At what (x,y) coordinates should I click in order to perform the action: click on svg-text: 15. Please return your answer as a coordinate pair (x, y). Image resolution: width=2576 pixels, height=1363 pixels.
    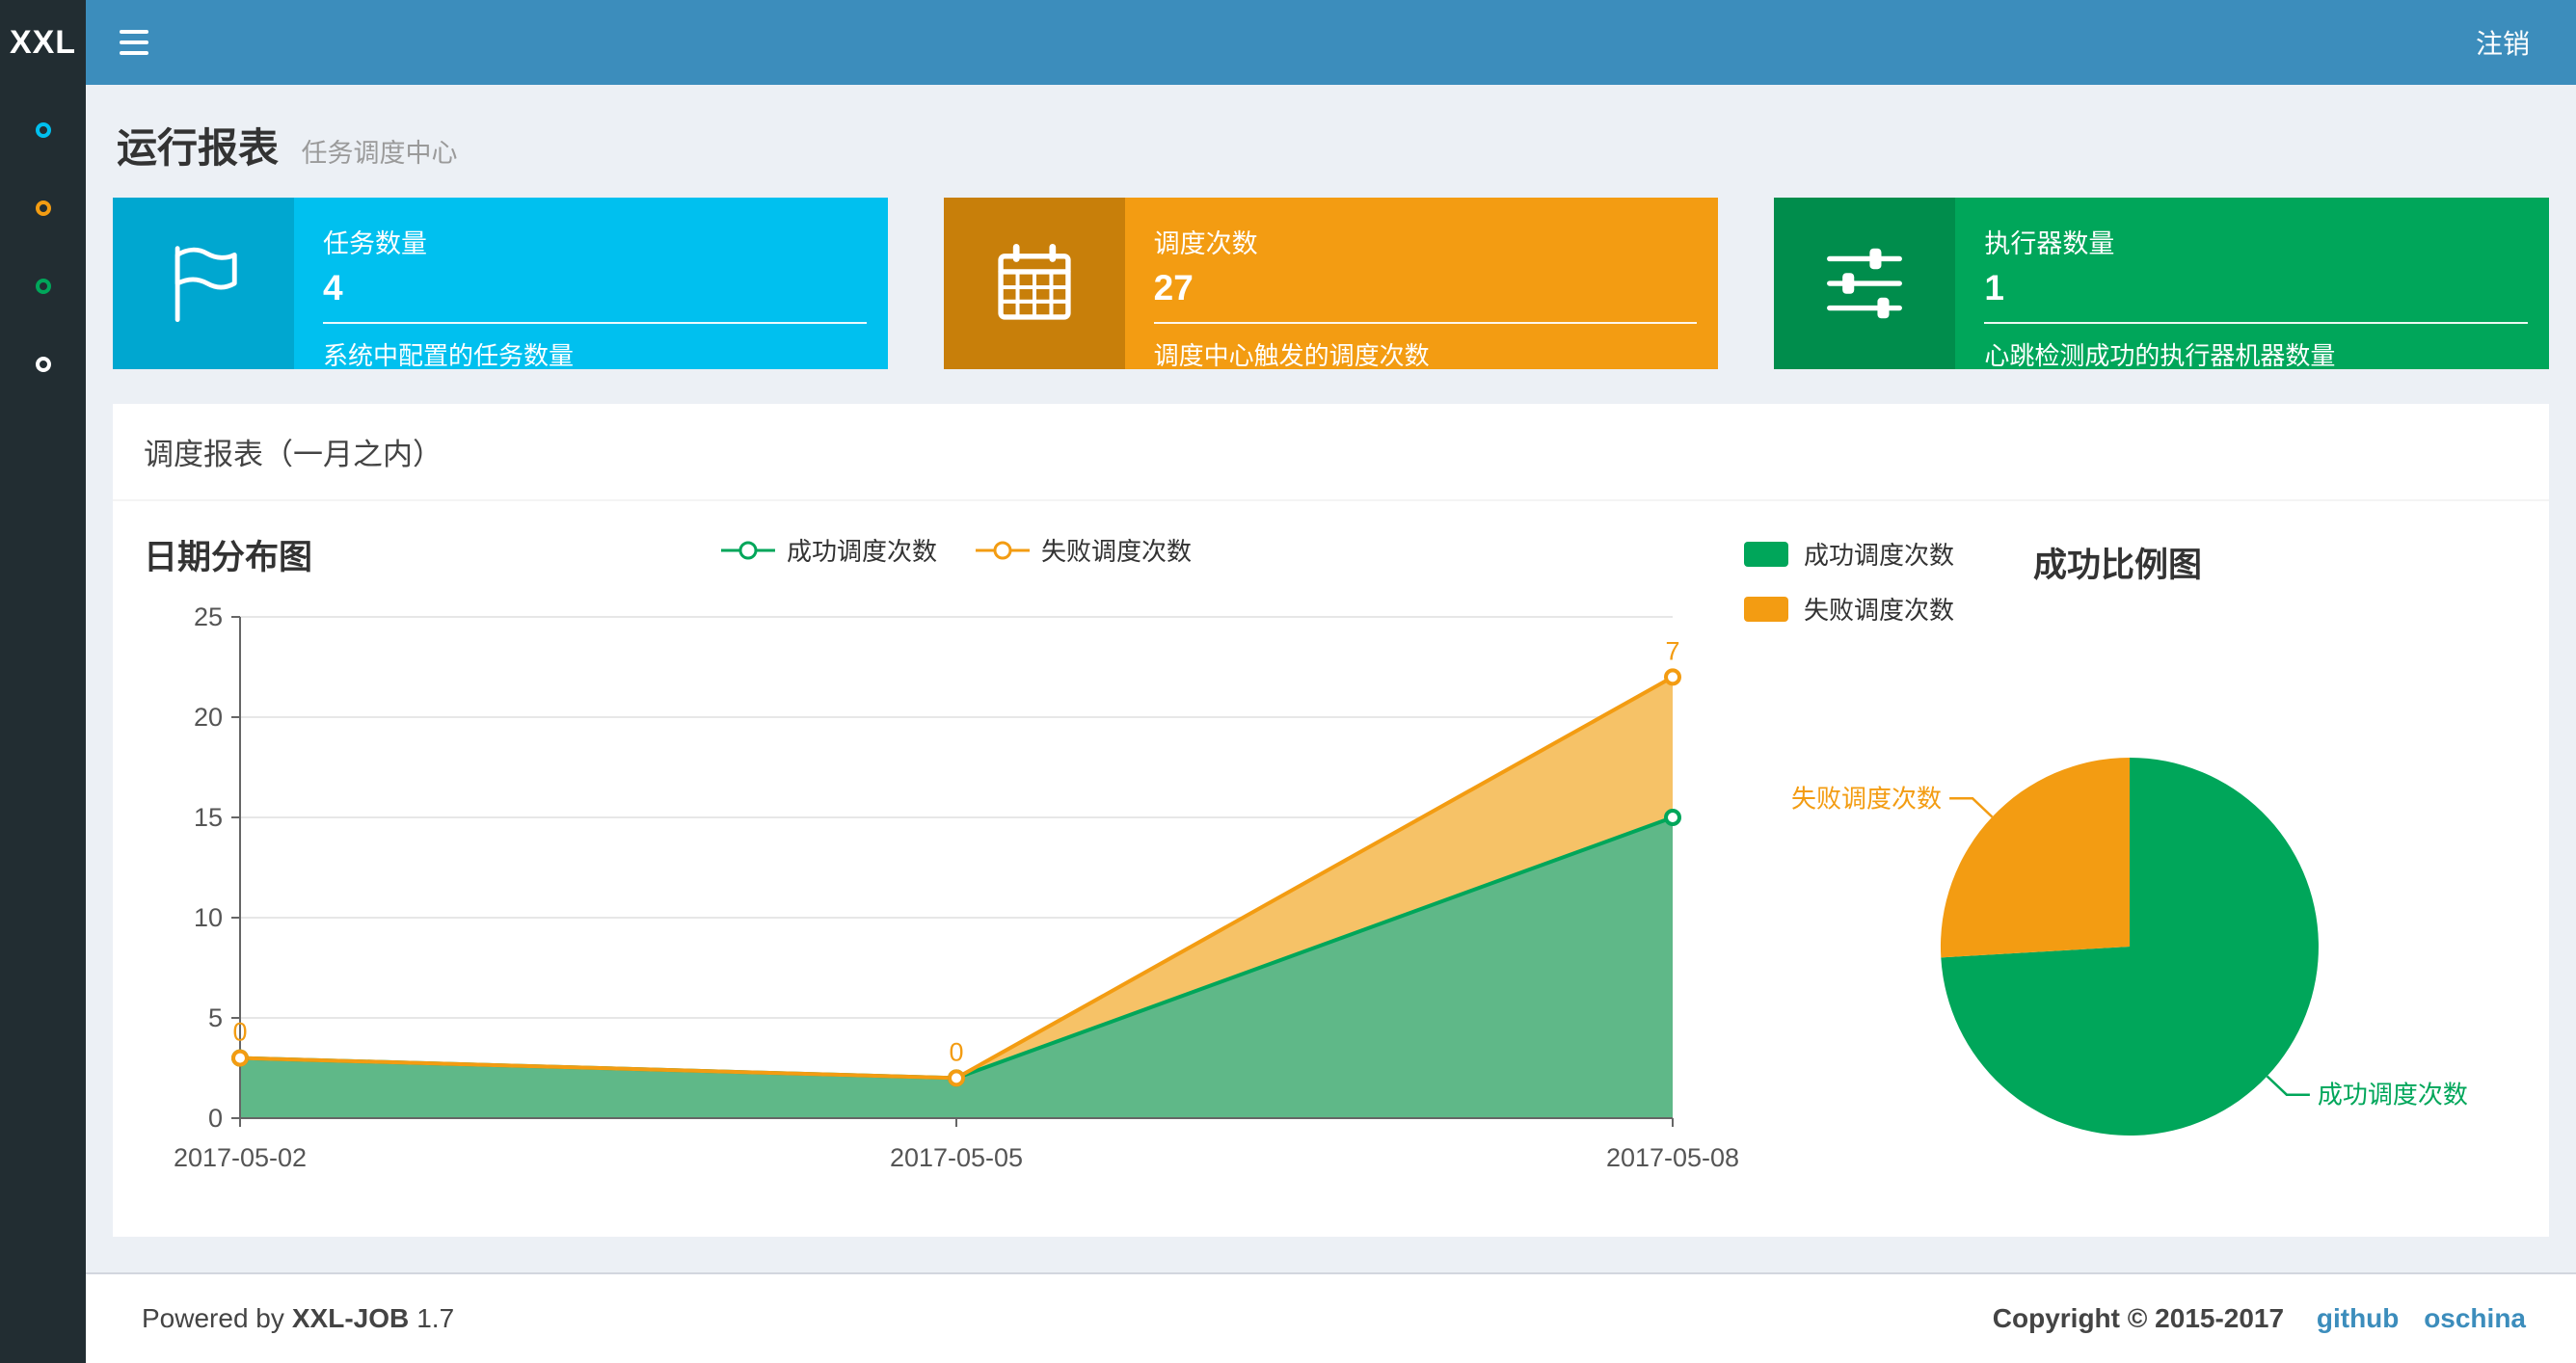
    Looking at the image, I should click on (209, 817).